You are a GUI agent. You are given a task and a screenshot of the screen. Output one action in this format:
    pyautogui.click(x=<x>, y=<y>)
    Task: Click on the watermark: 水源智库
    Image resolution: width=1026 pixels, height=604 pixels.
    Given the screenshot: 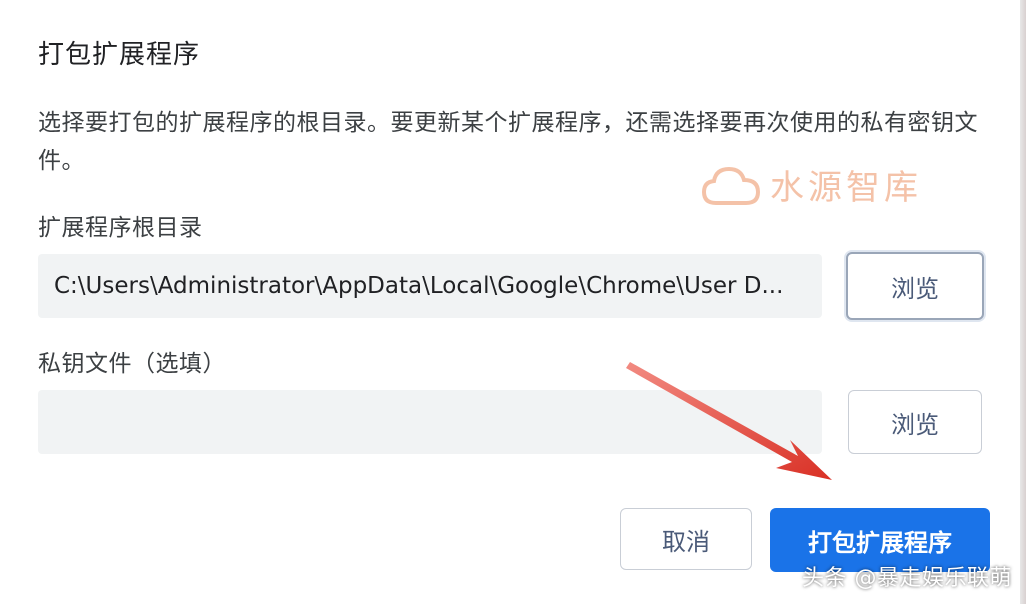 What is the action you would take?
    pyautogui.click(x=811, y=184)
    